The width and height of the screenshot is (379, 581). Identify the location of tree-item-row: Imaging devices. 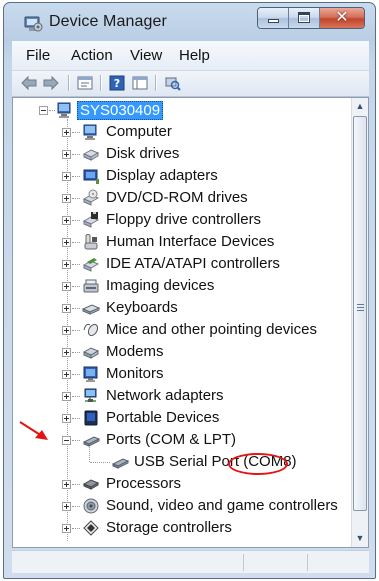
(180, 286).